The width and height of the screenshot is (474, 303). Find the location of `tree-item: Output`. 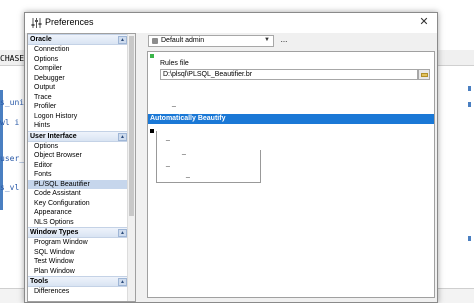

tree-item: Output is located at coordinates (78, 88).